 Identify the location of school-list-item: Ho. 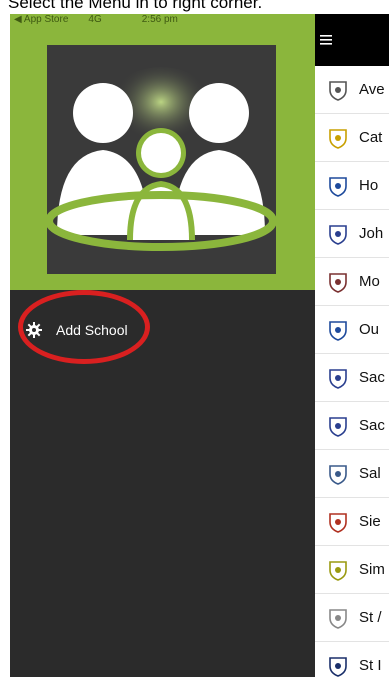
(352, 186).